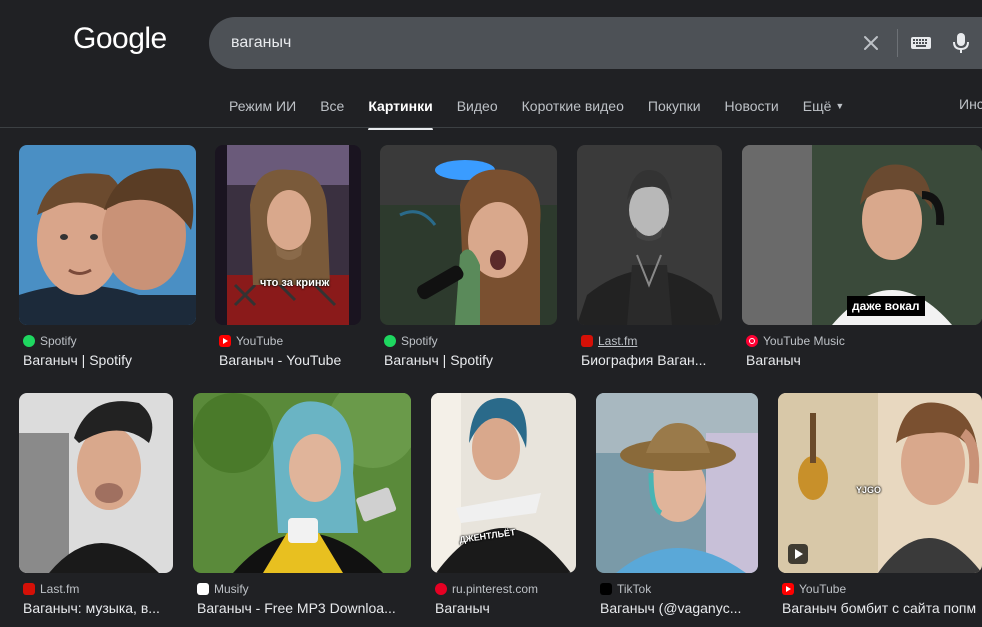 The width and height of the screenshot is (982, 627). I want to click on image-result: что за кринж YouTube Ваганыч - YouTube, so click(288, 260).